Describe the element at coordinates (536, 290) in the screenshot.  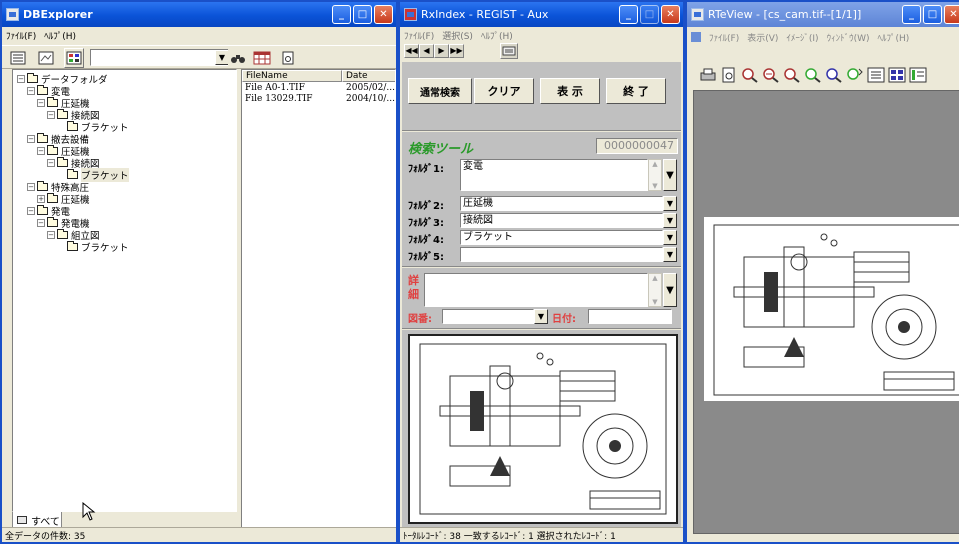
I see `detail-field` at that location.